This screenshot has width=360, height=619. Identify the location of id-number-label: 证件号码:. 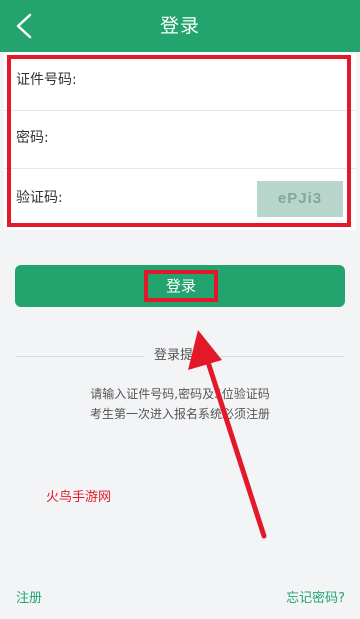
(46, 80).